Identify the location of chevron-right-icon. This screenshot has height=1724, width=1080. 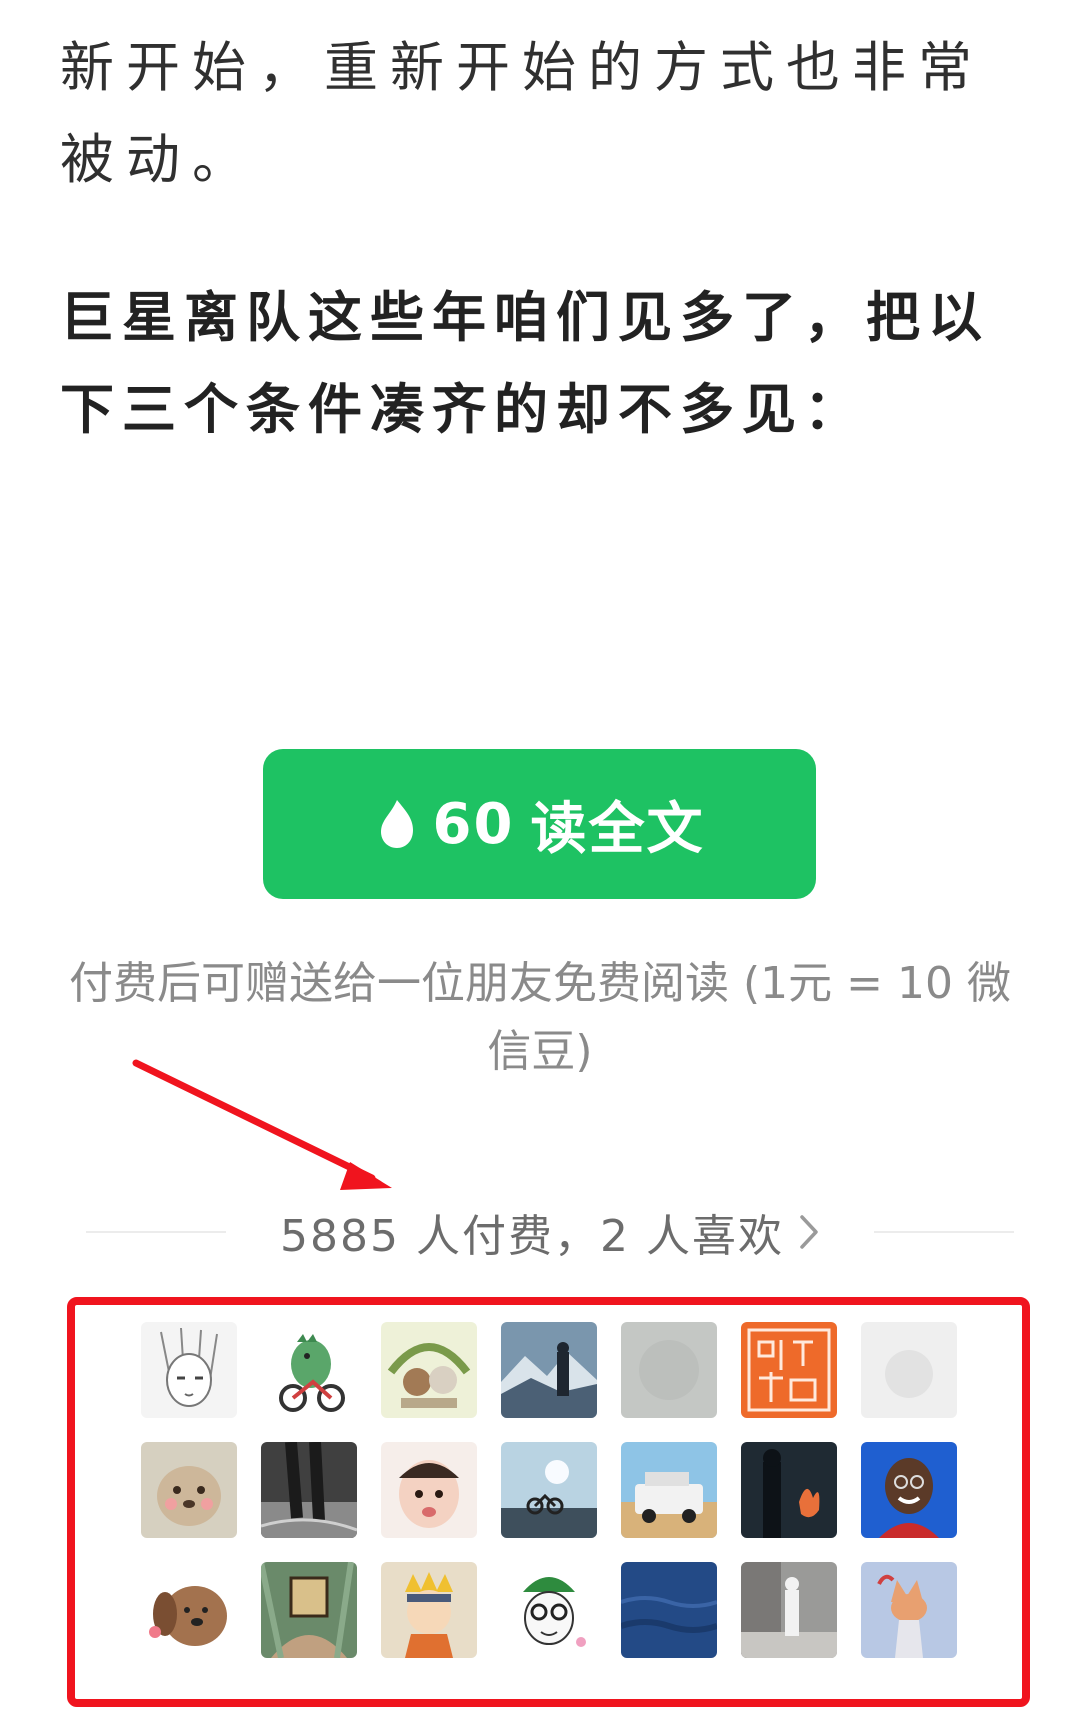
(809, 1232).